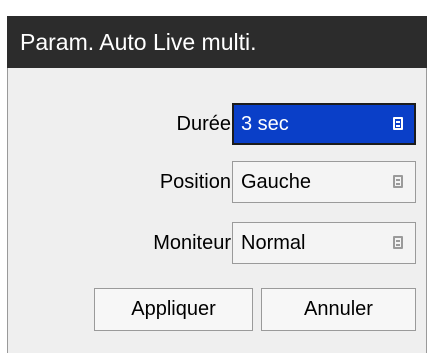 This screenshot has height=353, width=434. What do you see at coordinates (192, 243) in the screenshot?
I see `monitor-label: Moniteur` at bounding box center [192, 243].